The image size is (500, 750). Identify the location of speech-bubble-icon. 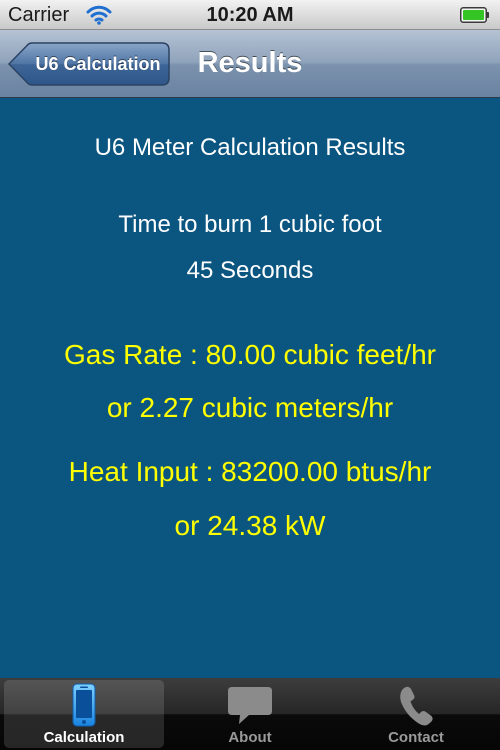
(250, 705).